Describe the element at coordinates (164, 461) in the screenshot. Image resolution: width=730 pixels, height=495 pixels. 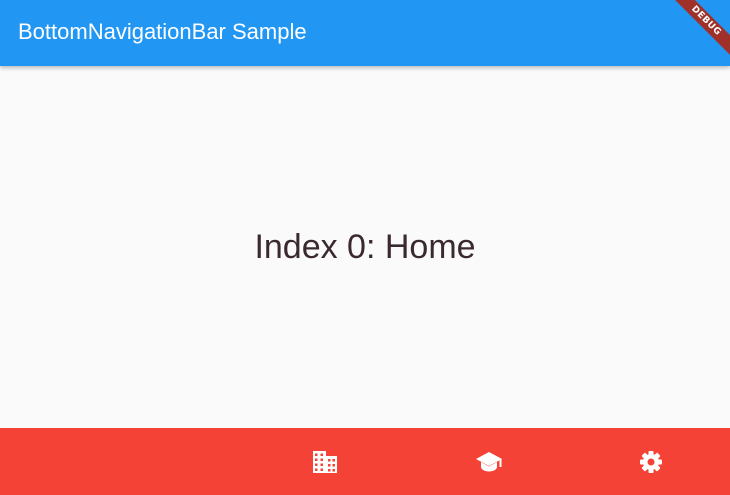
I see `nav-item-home` at that location.